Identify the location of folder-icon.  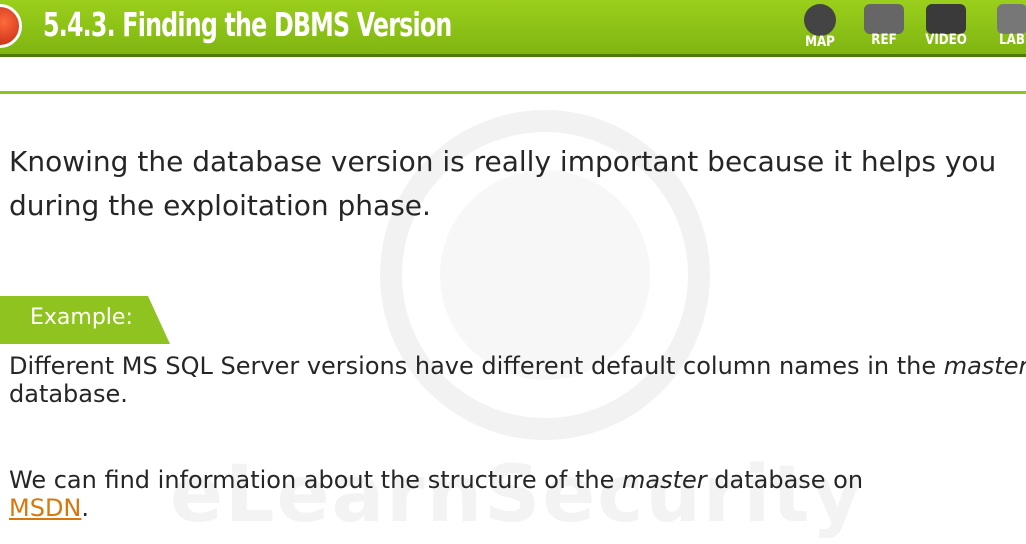
(884, 19).